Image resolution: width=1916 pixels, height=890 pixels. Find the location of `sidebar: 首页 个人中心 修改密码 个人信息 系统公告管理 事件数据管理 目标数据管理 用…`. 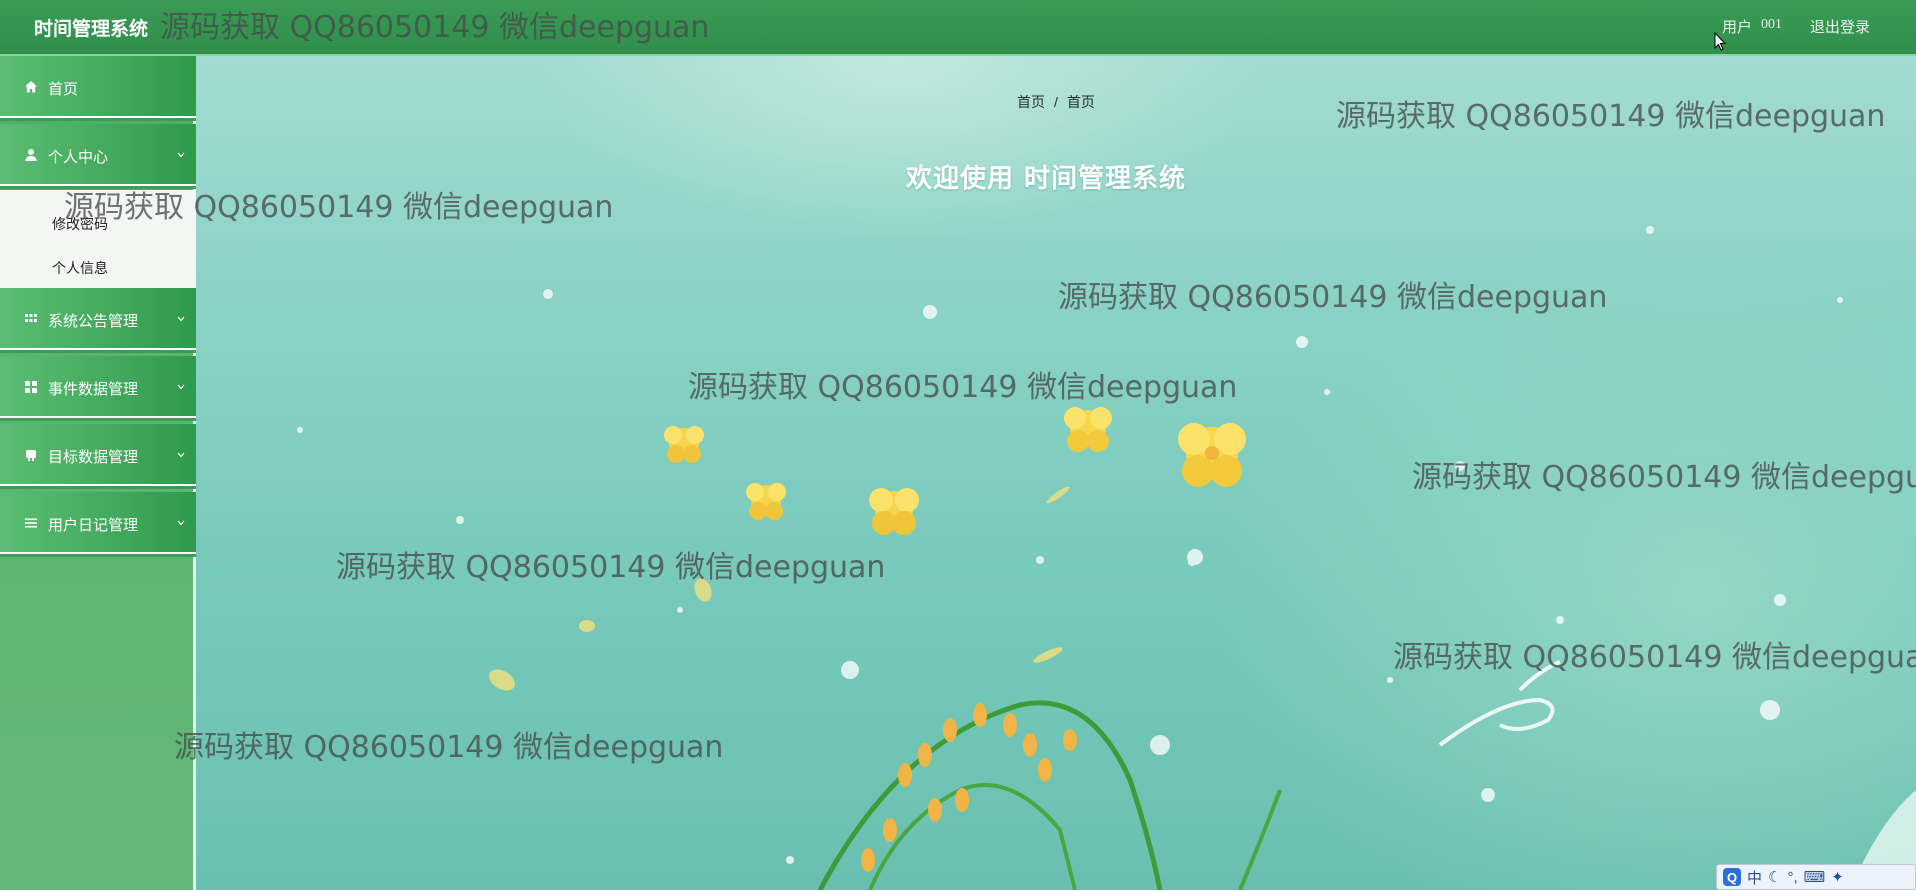

sidebar: 首页 个人中心 修改密码 个人信息 系统公告管理 事件数据管理 目标数据管理 用… is located at coordinates (98, 473).